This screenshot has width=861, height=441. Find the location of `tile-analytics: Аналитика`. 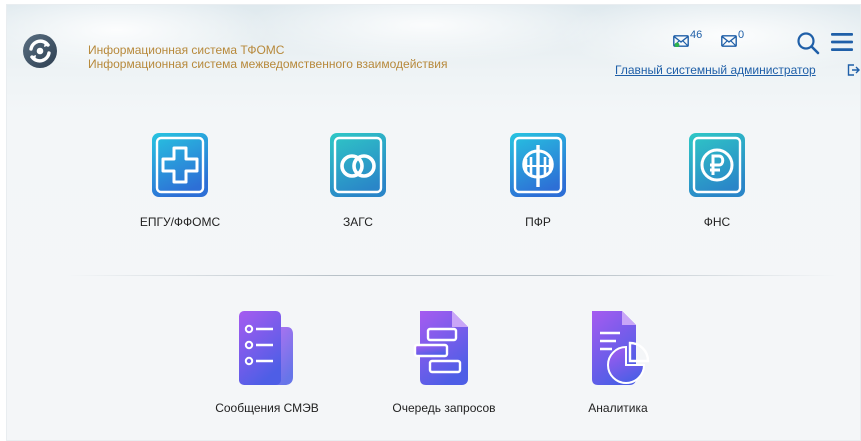

tile-analytics: Аналитика is located at coordinates (618, 361).